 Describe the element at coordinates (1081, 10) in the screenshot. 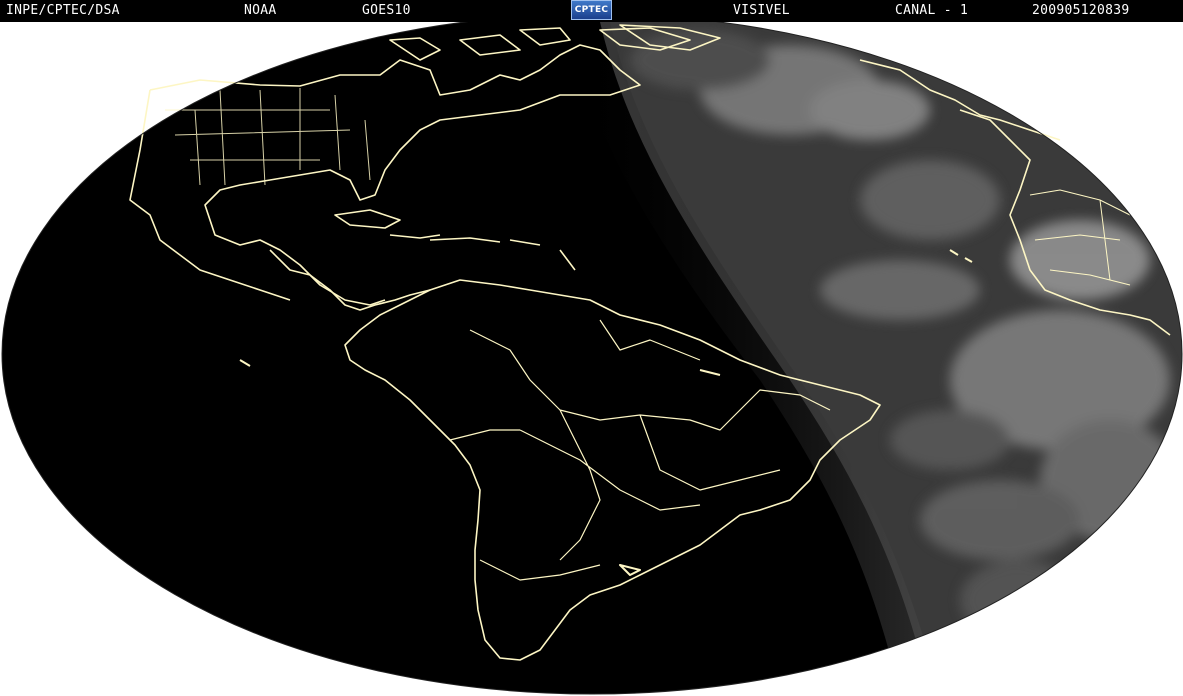

I see `timestamp-label: 200905120839` at that location.